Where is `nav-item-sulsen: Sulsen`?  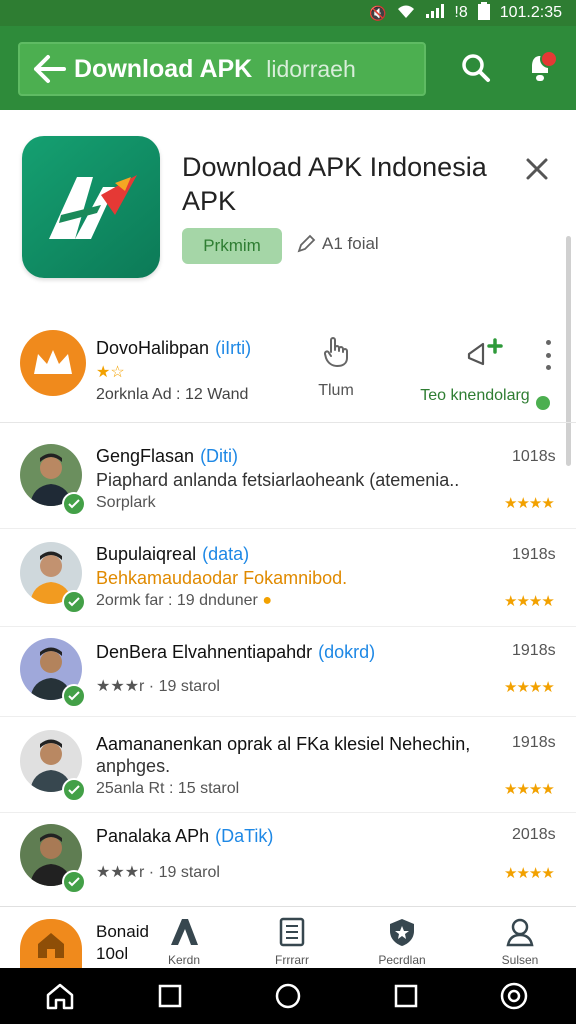 nav-item-sulsen: Sulsen is located at coordinates (520, 942).